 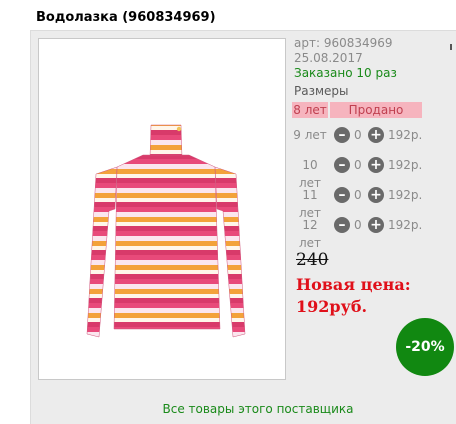 What do you see at coordinates (362, 173) in the screenshot?
I see `size-row: 10 лет – 0 + 192р.` at bounding box center [362, 173].